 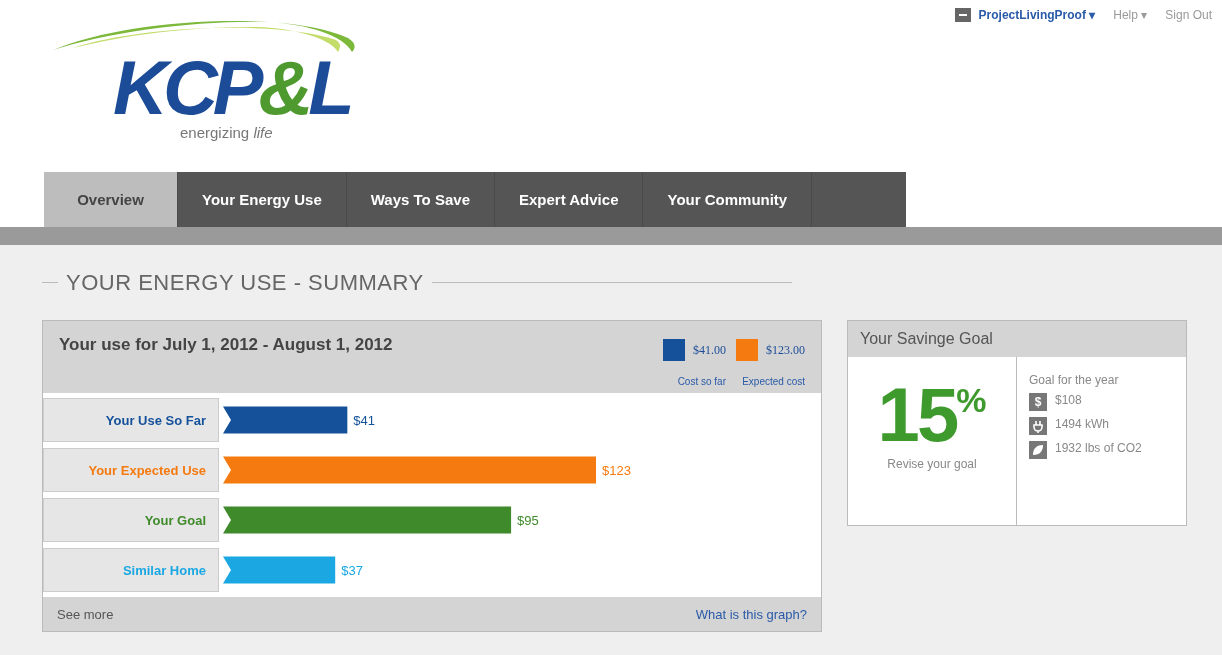 I want to click on see-more-link: See more, so click(x=85, y=614).